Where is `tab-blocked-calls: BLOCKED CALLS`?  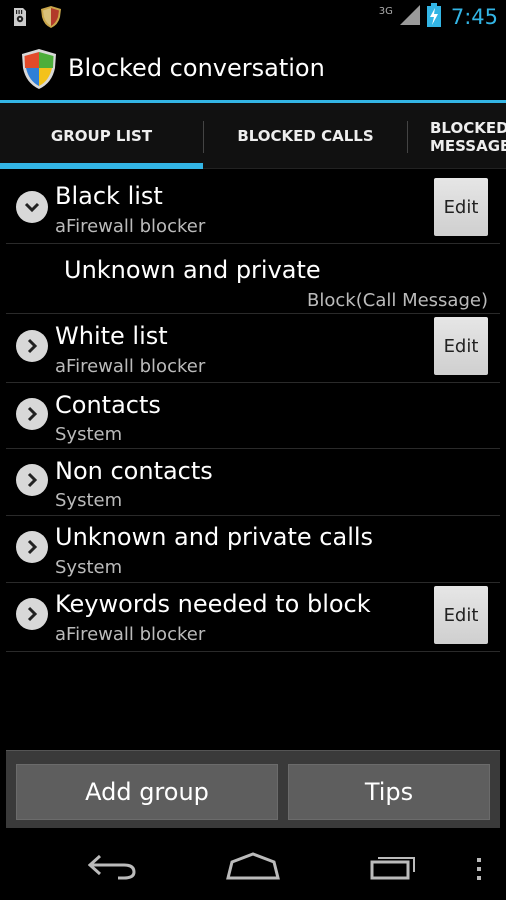
tab-blocked-calls: BLOCKED CALLS is located at coordinates (305, 136).